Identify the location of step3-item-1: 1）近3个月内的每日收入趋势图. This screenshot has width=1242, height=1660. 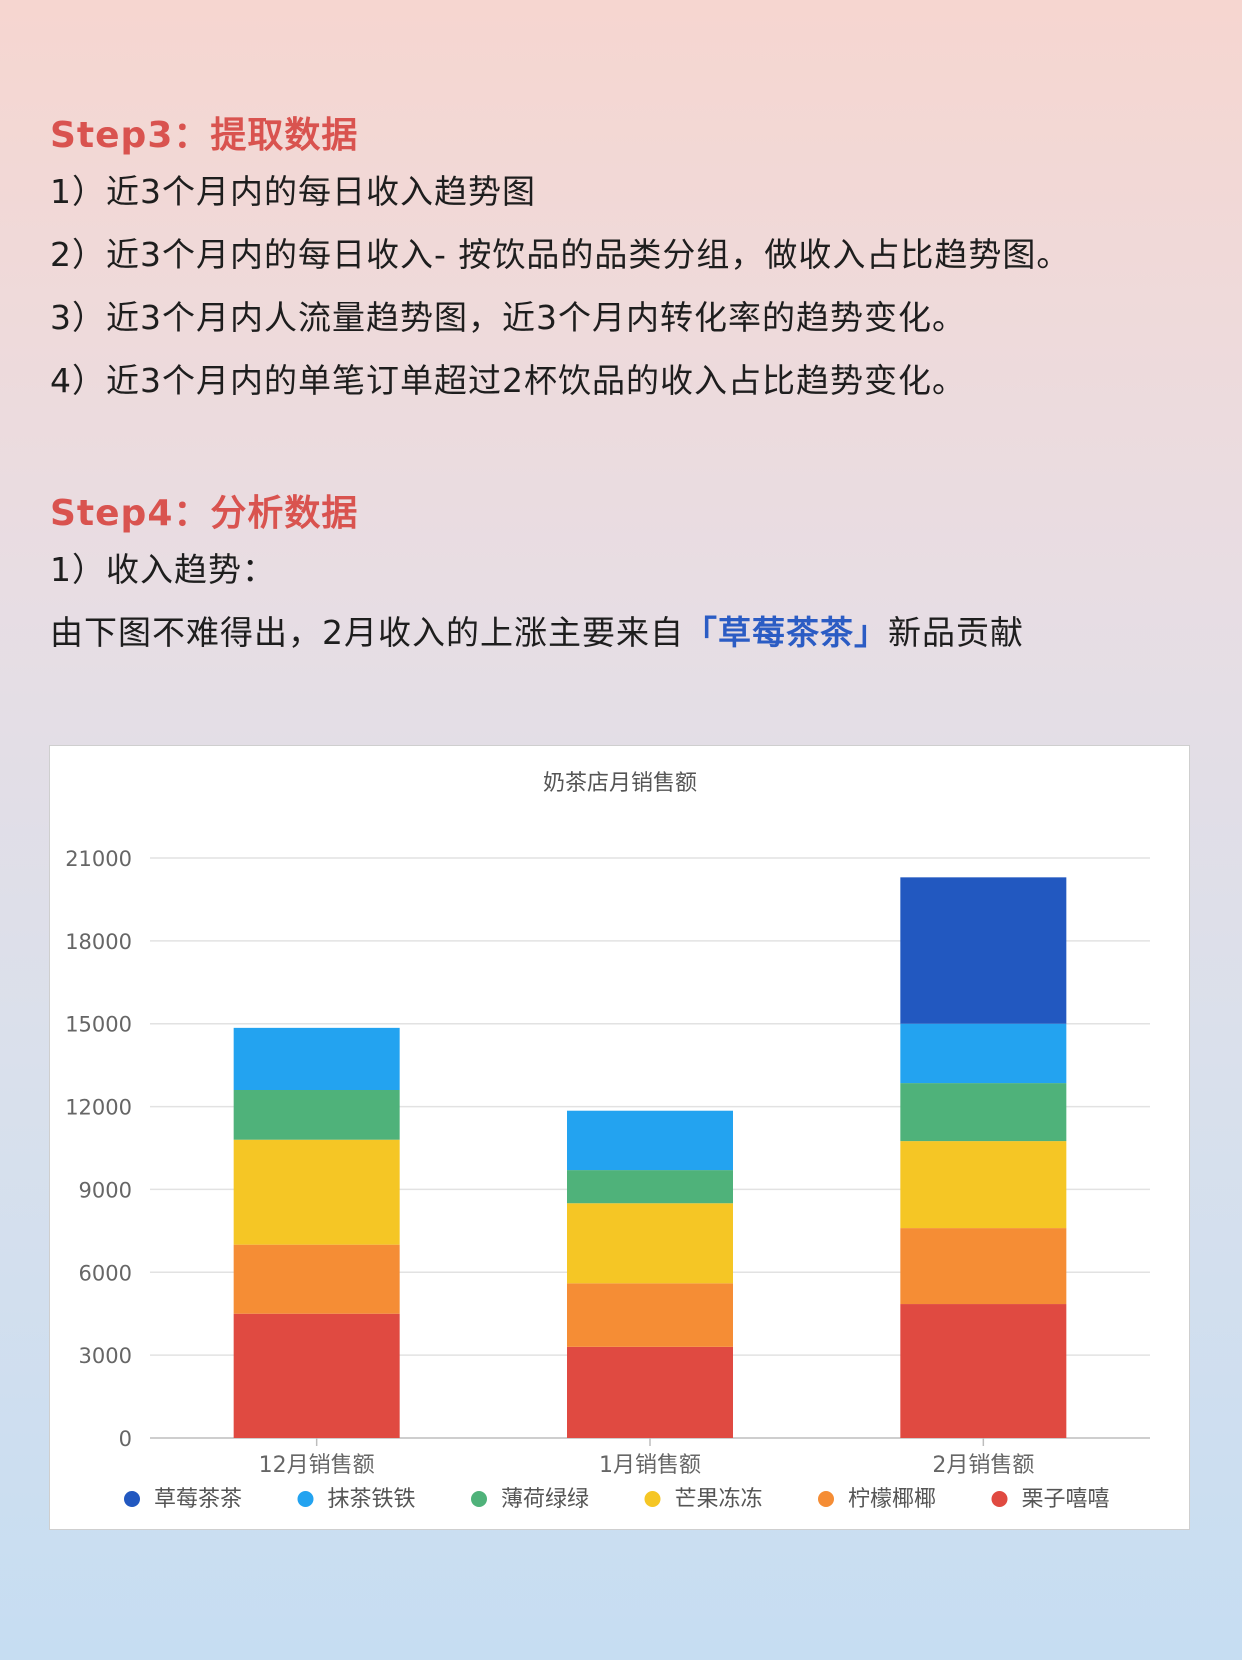
(293, 191).